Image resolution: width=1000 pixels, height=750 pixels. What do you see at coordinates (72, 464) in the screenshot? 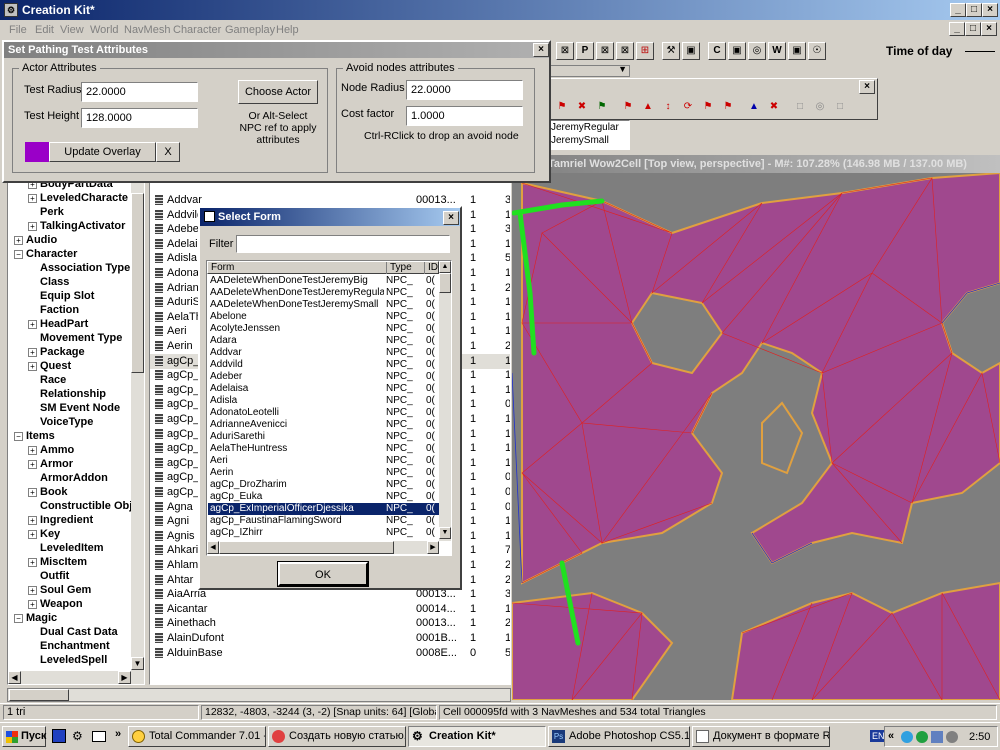
I see `tree-item: + Armor` at bounding box center [72, 464].